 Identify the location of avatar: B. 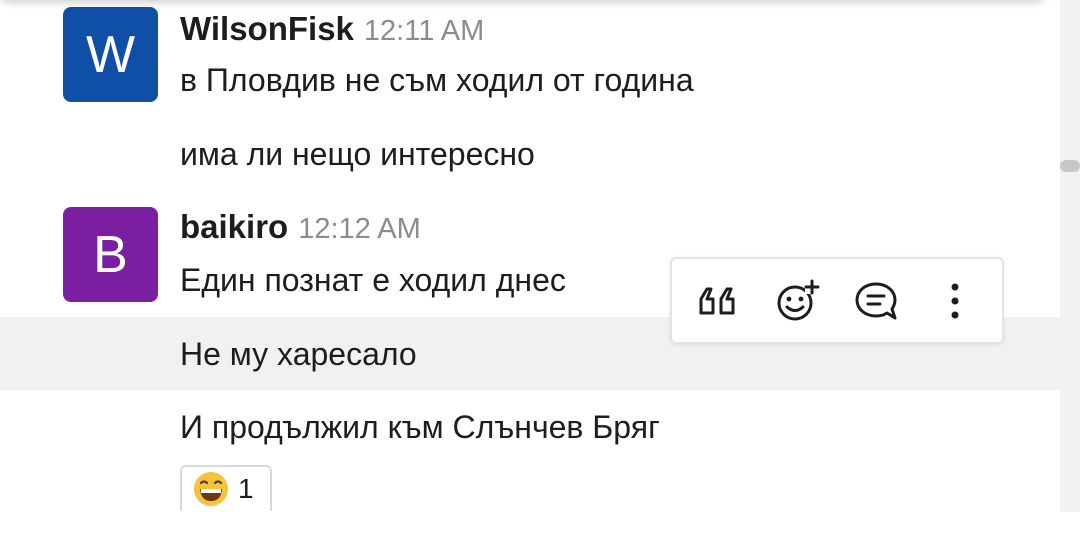
(110, 254).